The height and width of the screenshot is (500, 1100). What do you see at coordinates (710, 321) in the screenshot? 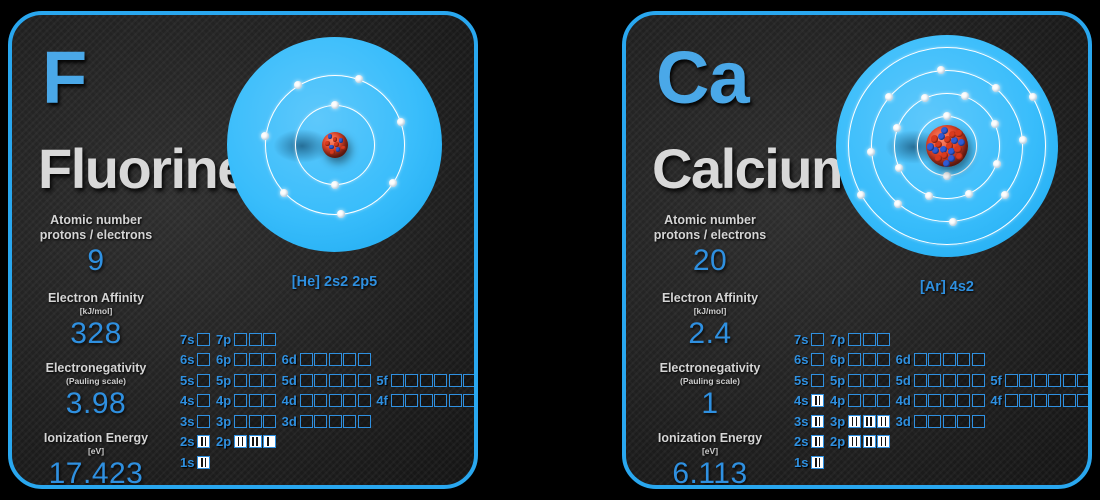
I see `property-electron-affinity: Electron Affinity [kJ/mol] 2.4` at bounding box center [710, 321].